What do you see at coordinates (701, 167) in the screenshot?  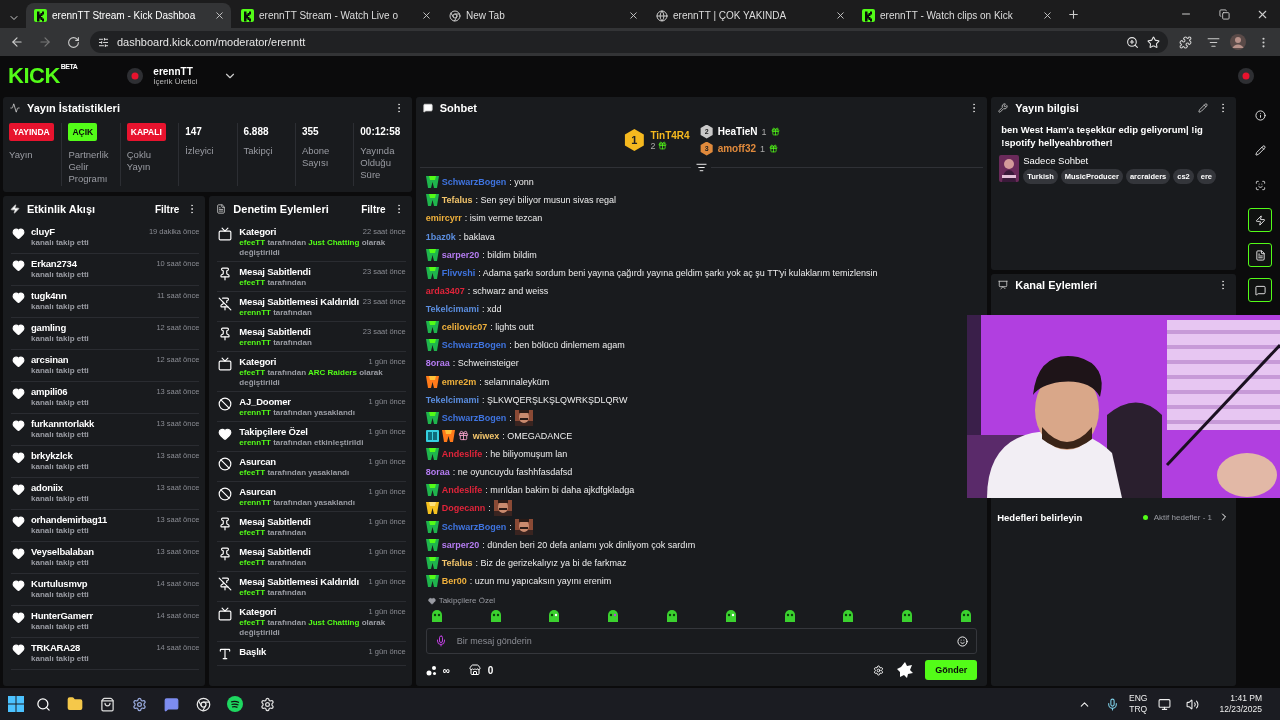 I see `collapse-icon` at bounding box center [701, 167].